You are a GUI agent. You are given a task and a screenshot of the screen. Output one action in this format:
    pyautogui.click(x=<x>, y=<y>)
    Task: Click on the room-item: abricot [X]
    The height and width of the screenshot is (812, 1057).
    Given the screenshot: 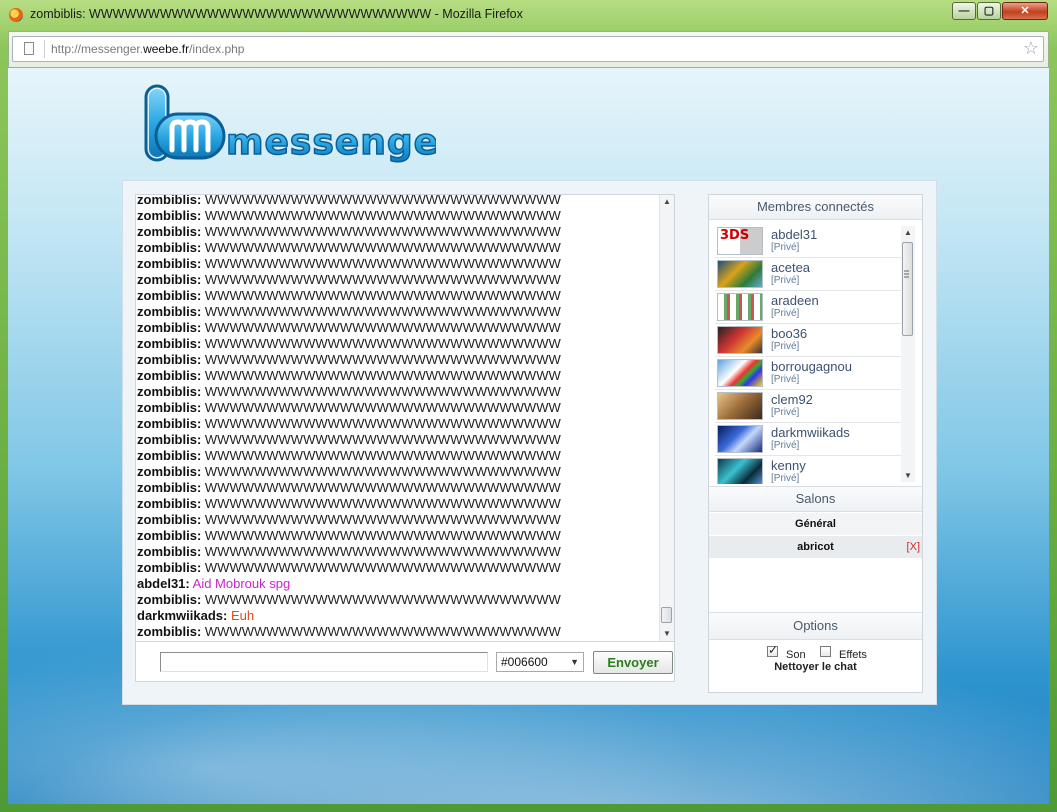 What is the action you would take?
    pyautogui.click(x=815, y=547)
    